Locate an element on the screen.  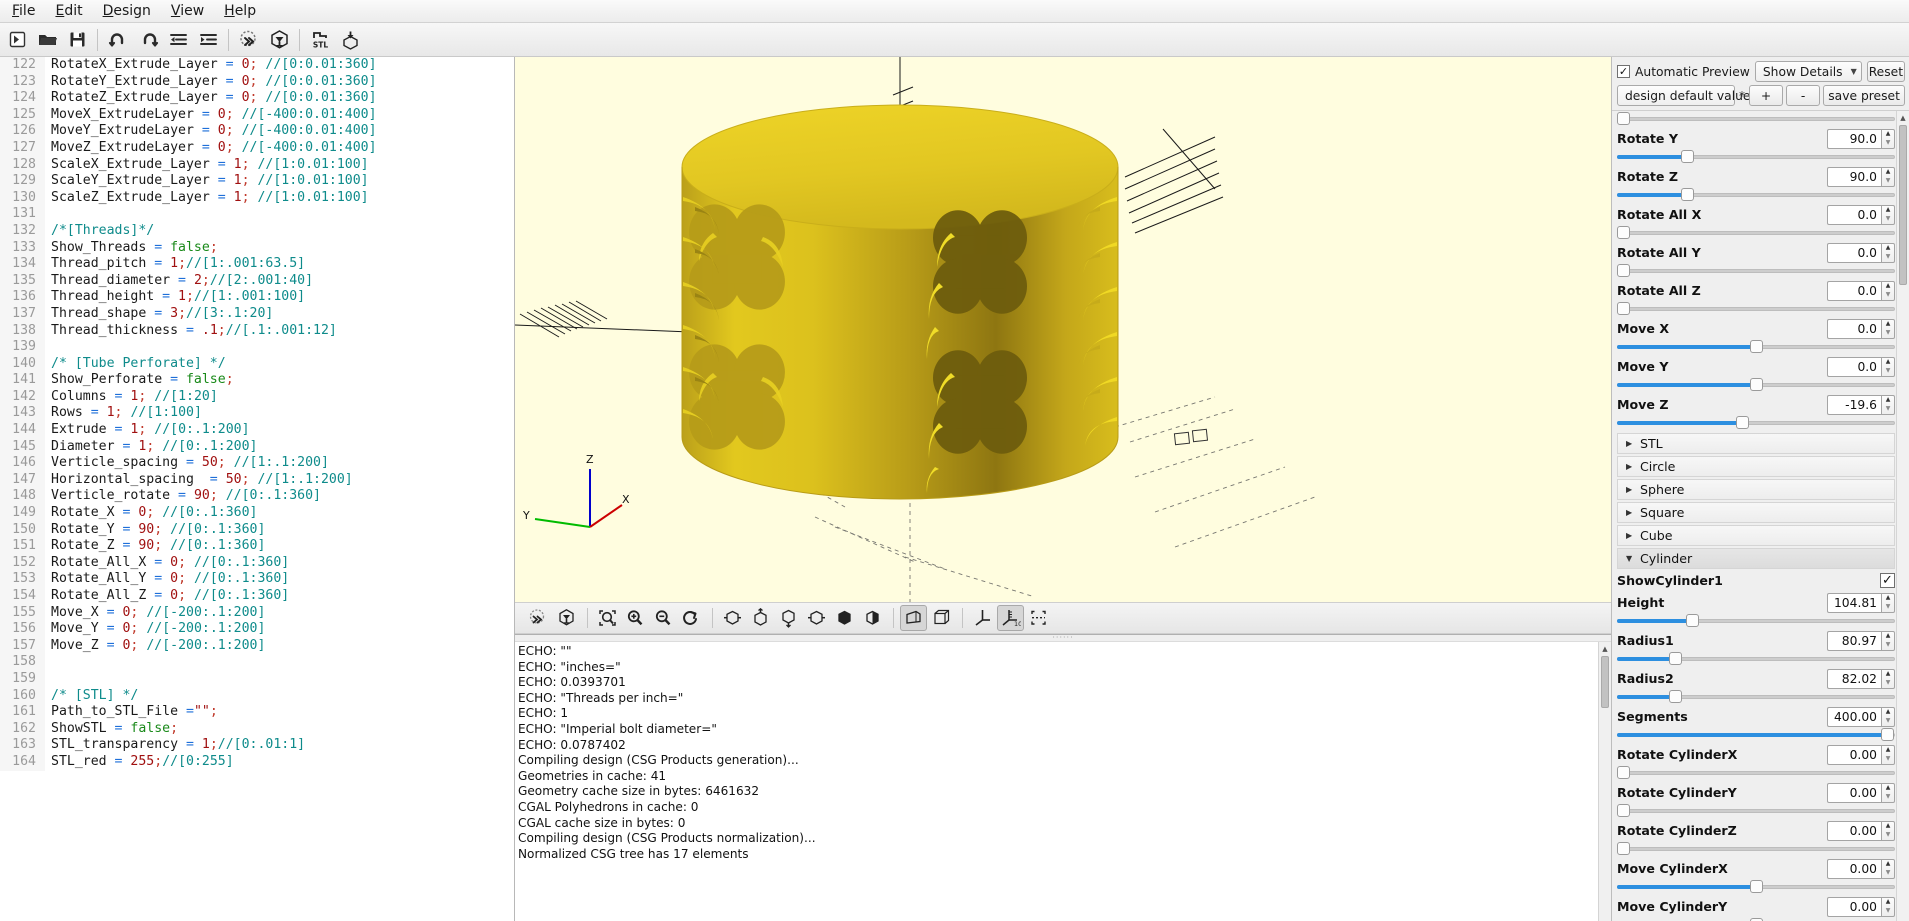
menu-item-help: Help is located at coordinates (240, 11).